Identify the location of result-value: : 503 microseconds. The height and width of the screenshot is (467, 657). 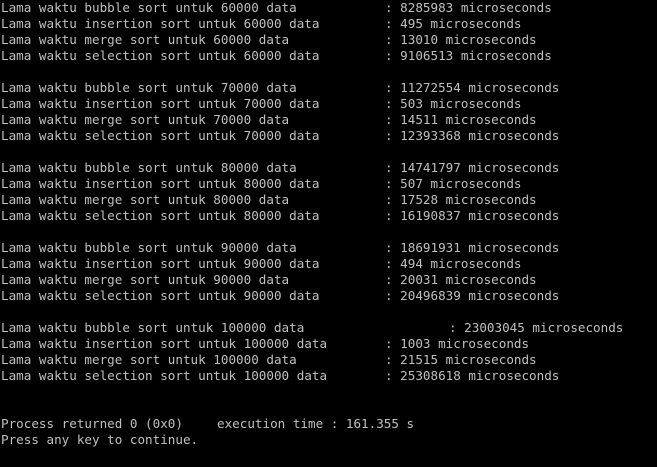
(453, 103).